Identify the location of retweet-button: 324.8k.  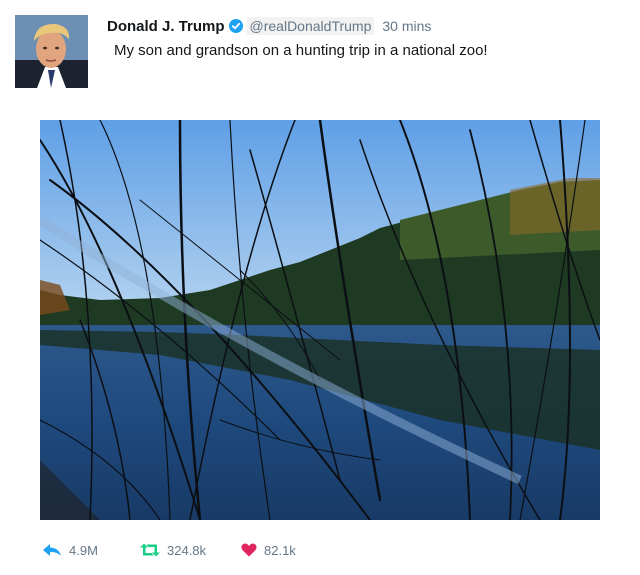
(182, 550).